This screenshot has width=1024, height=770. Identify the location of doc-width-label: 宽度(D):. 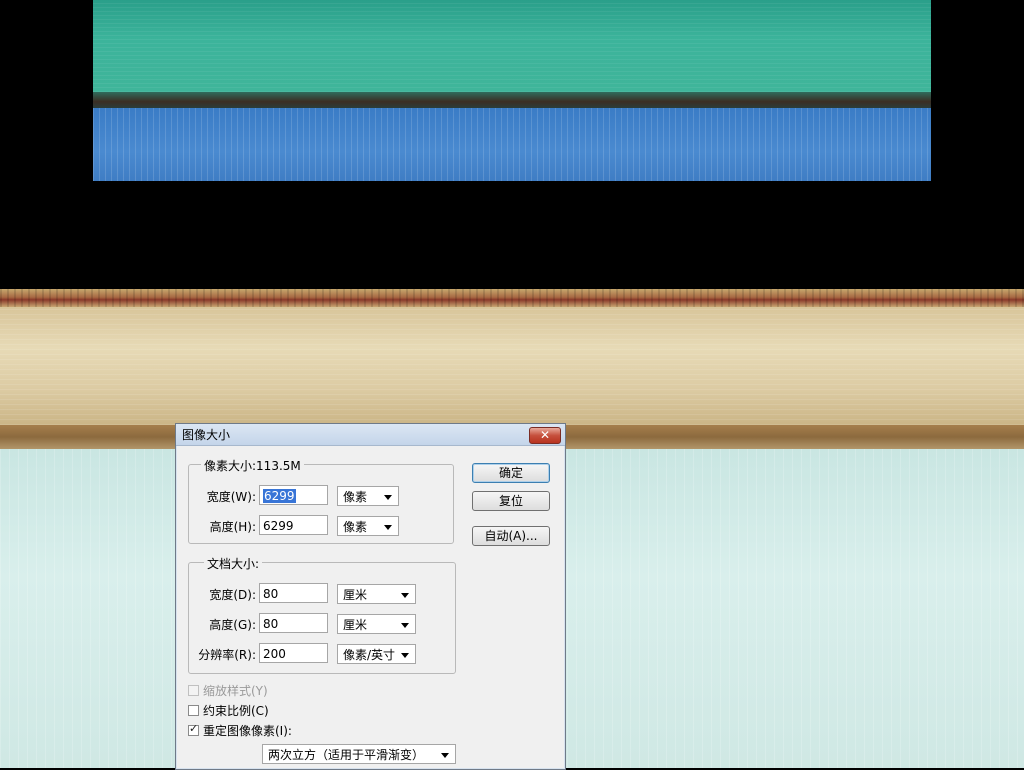
(232, 595).